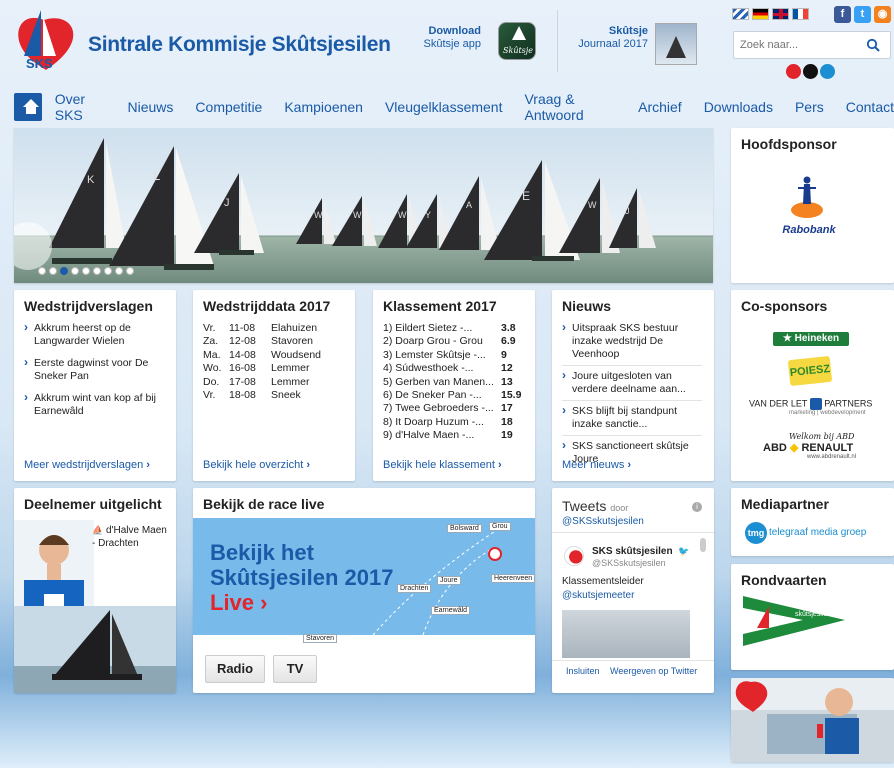 This screenshot has width=894, height=768. I want to click on tweet-avatar, so click(574, 556).